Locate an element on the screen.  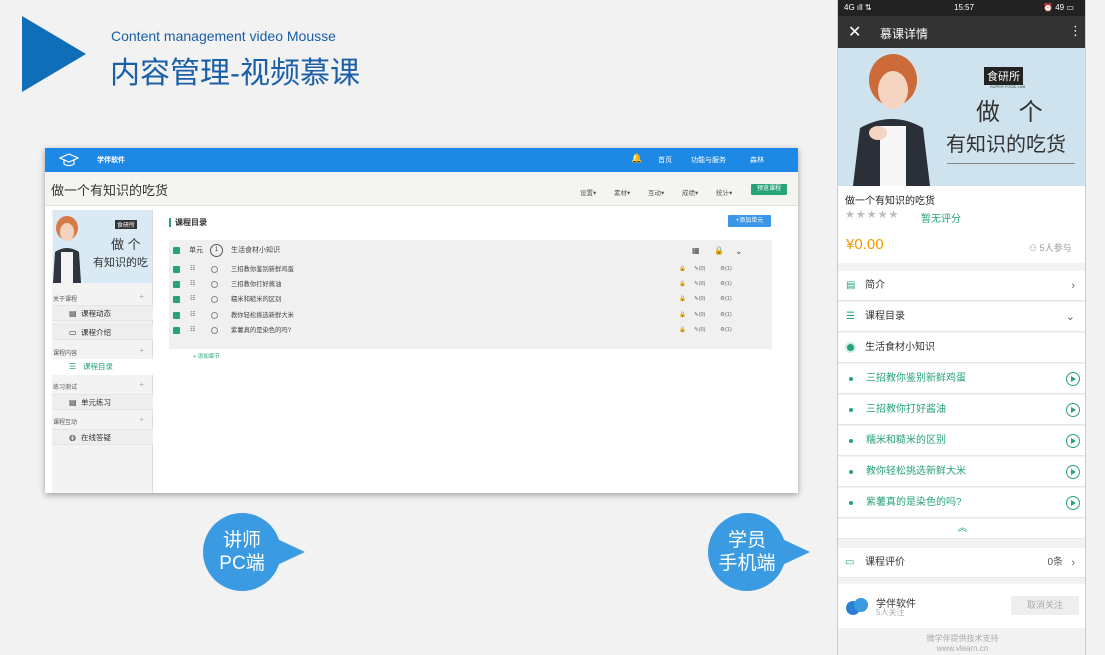
cover-line2: 有知识的吃货 is located at coordinates (1006, 145).